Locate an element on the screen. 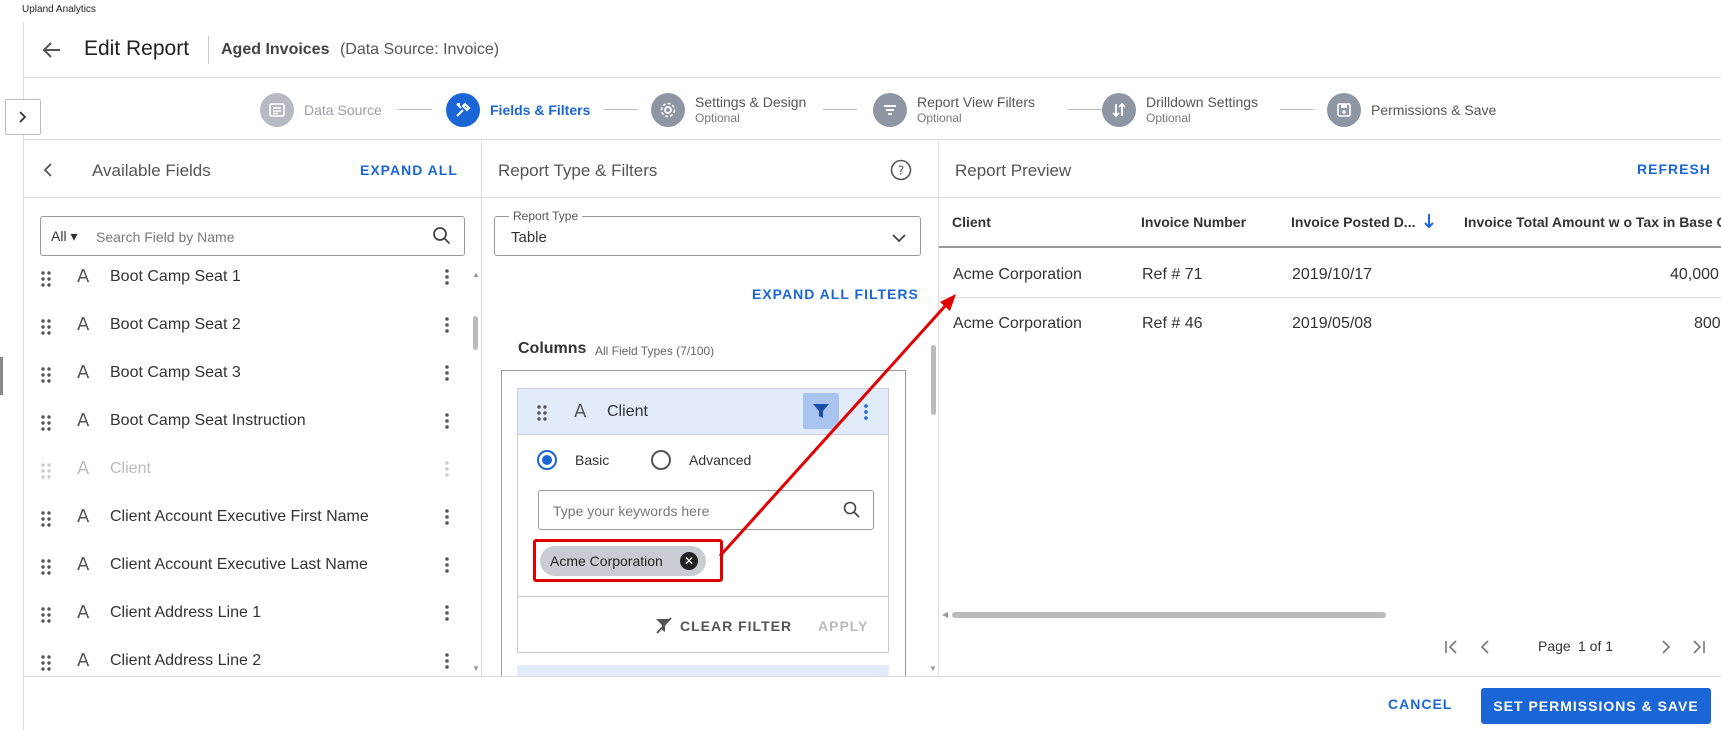  annotation-arrow is located at coordinates (837, 426).